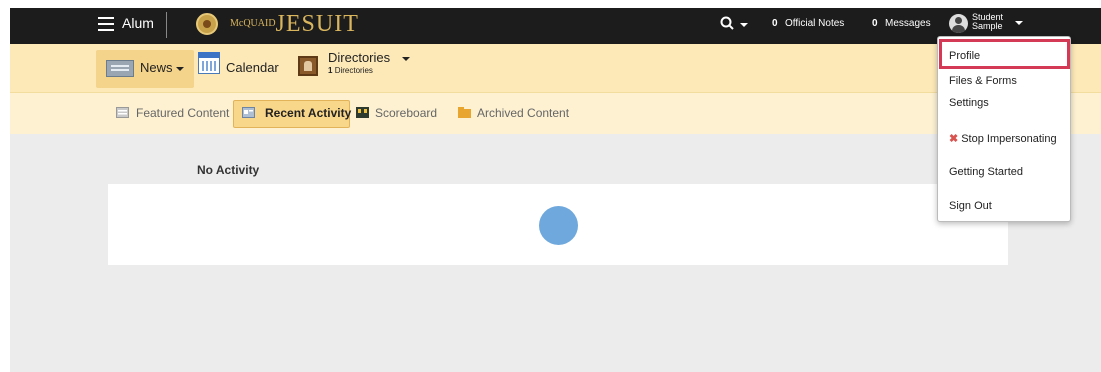 The height and width of the screenshot is (372, 1101). Describe the element at coordinates (248, 112) in the screenshot. I see `recent-activity-icon` at that location.